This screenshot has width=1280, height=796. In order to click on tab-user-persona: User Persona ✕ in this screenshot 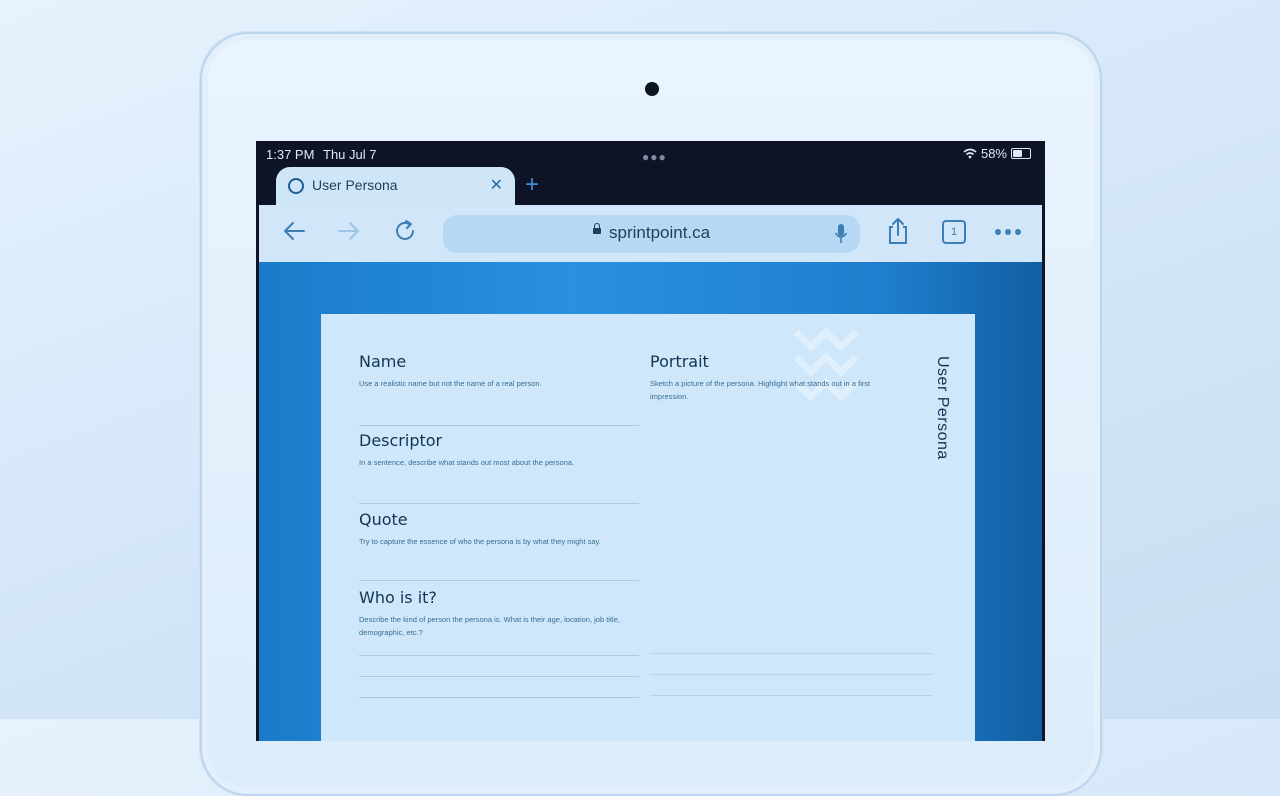, I will do `click(395, 186)`.